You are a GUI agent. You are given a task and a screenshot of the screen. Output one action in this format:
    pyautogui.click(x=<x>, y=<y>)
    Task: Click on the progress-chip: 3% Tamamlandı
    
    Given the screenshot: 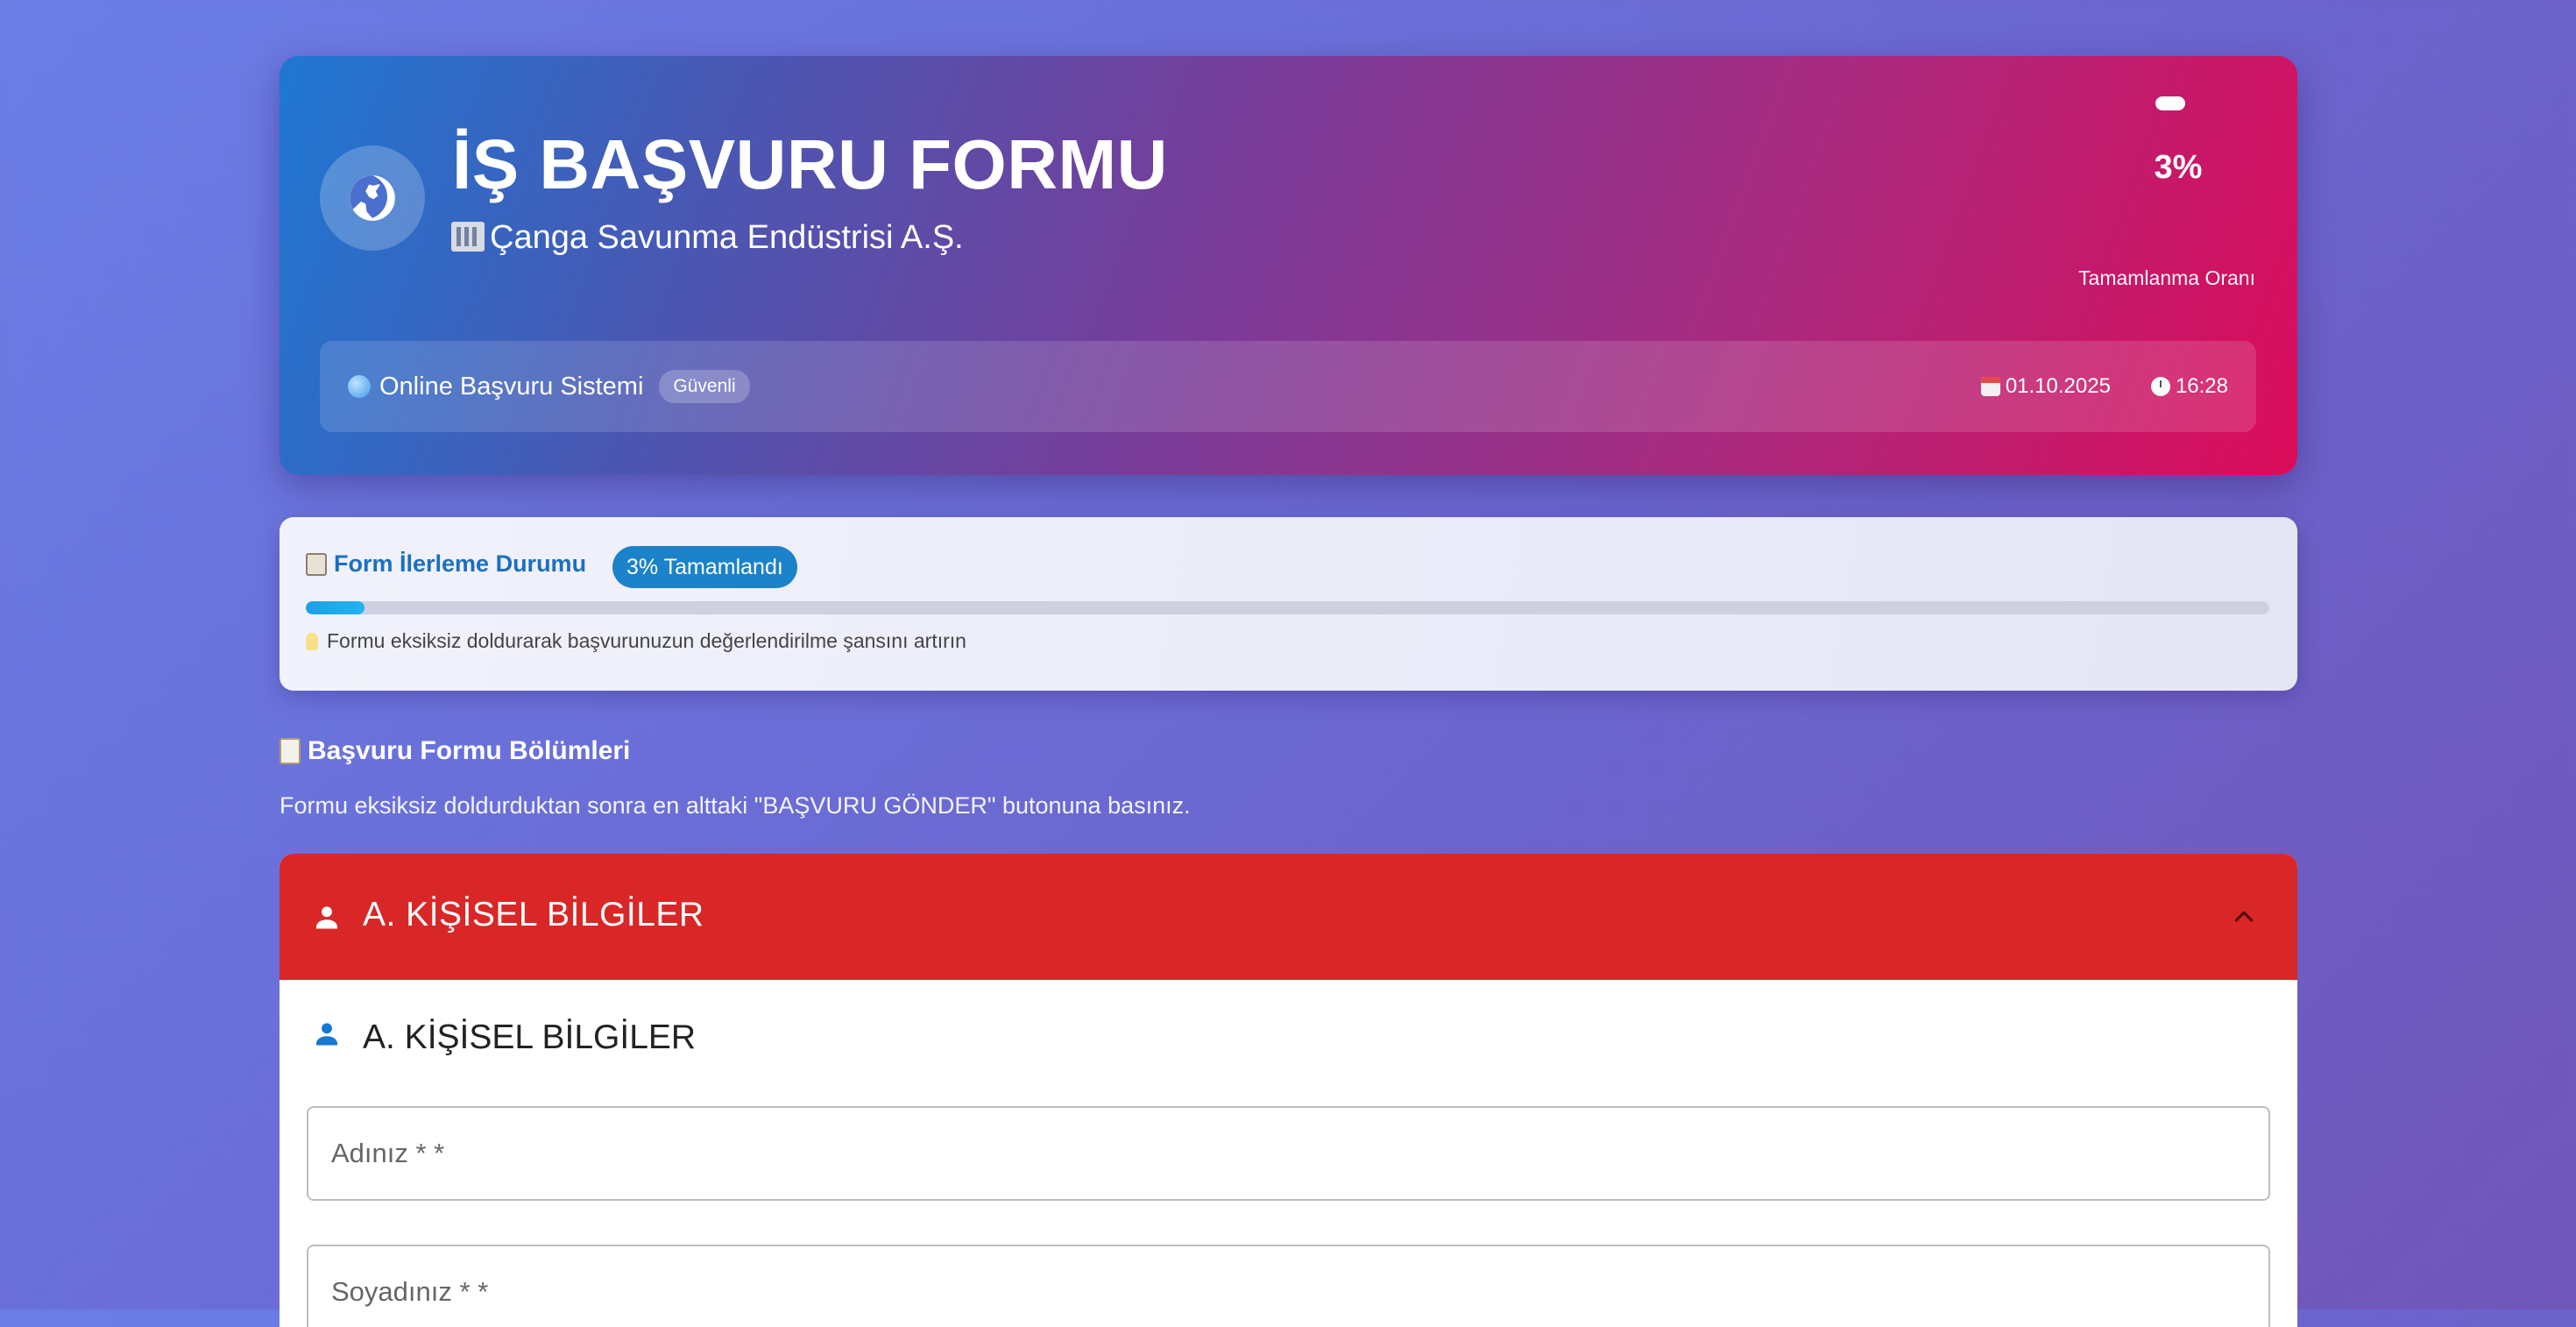 What is the action you would take?
    pyautogui.click(x=704, y=567)
    